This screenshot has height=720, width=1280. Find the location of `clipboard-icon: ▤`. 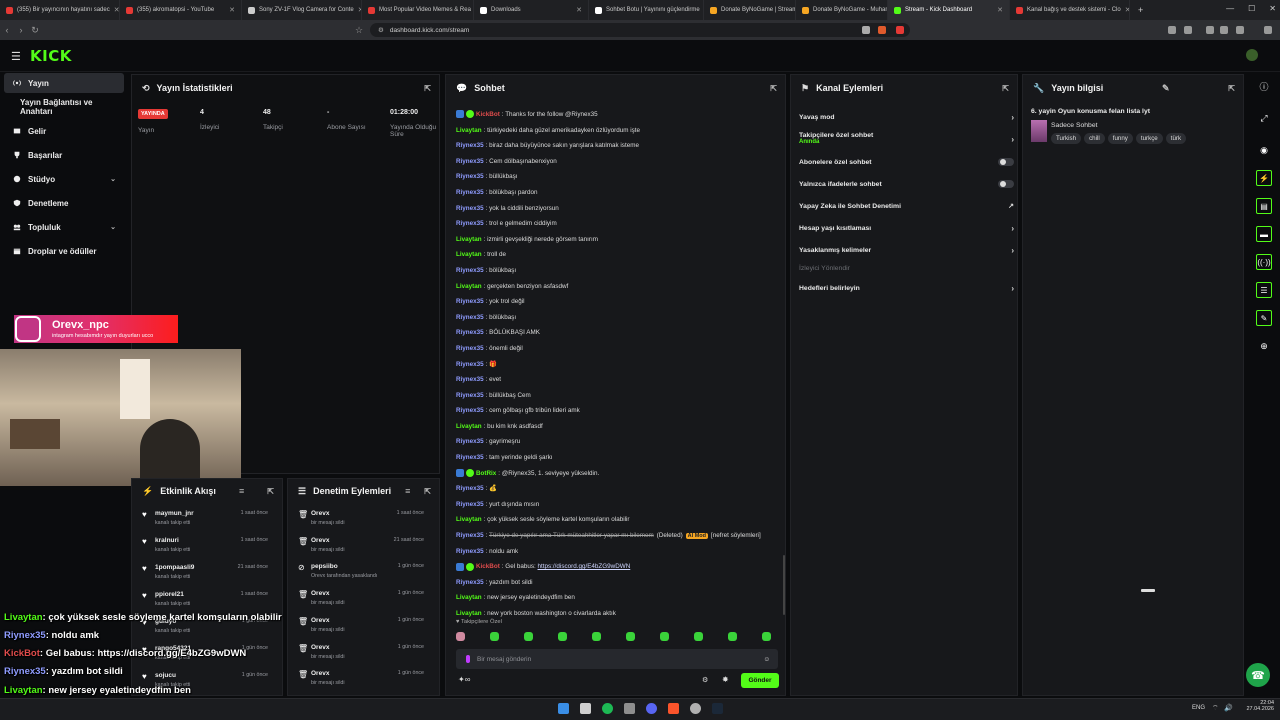

clipboard-icon: ▤ is located at coordinates (1264, 206).